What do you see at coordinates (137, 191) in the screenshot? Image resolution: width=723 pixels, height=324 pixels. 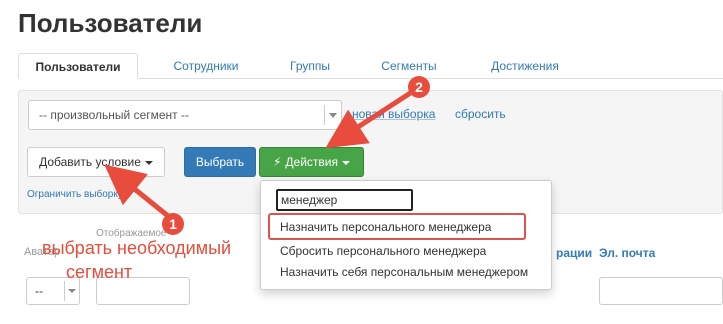 I see `arrow-to-add-condition` at bounding box center [137, 191].